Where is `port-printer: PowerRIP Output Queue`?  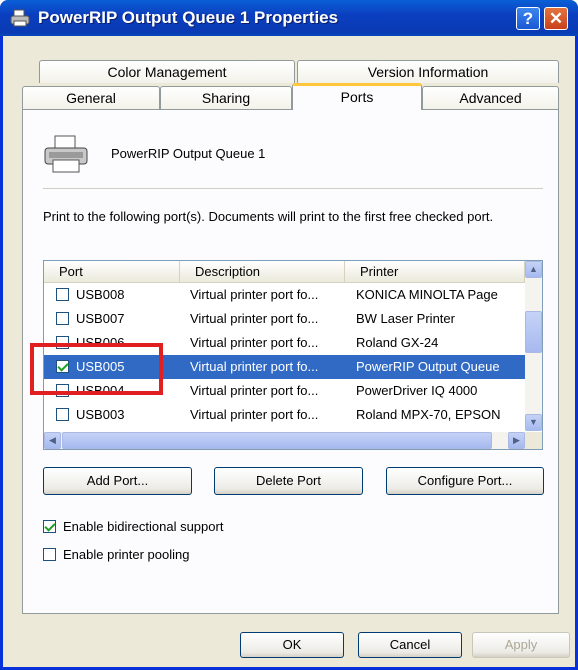
port-printer: PowerRIP Output Queue is located at coordinates (428, 366).